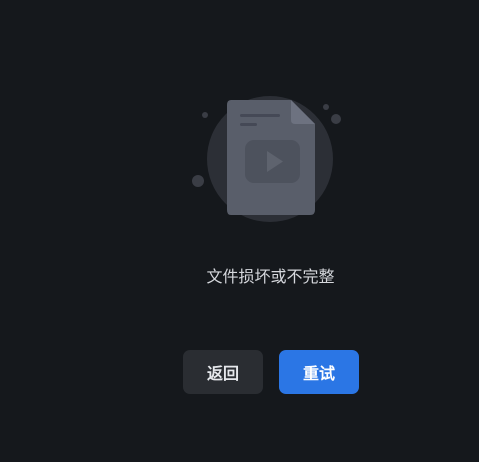 The width and height of the screenshot is (479, 462). Describe the element at coordinates (319, 372) in the screenshot. I see `retry-button: 重试` at that location.